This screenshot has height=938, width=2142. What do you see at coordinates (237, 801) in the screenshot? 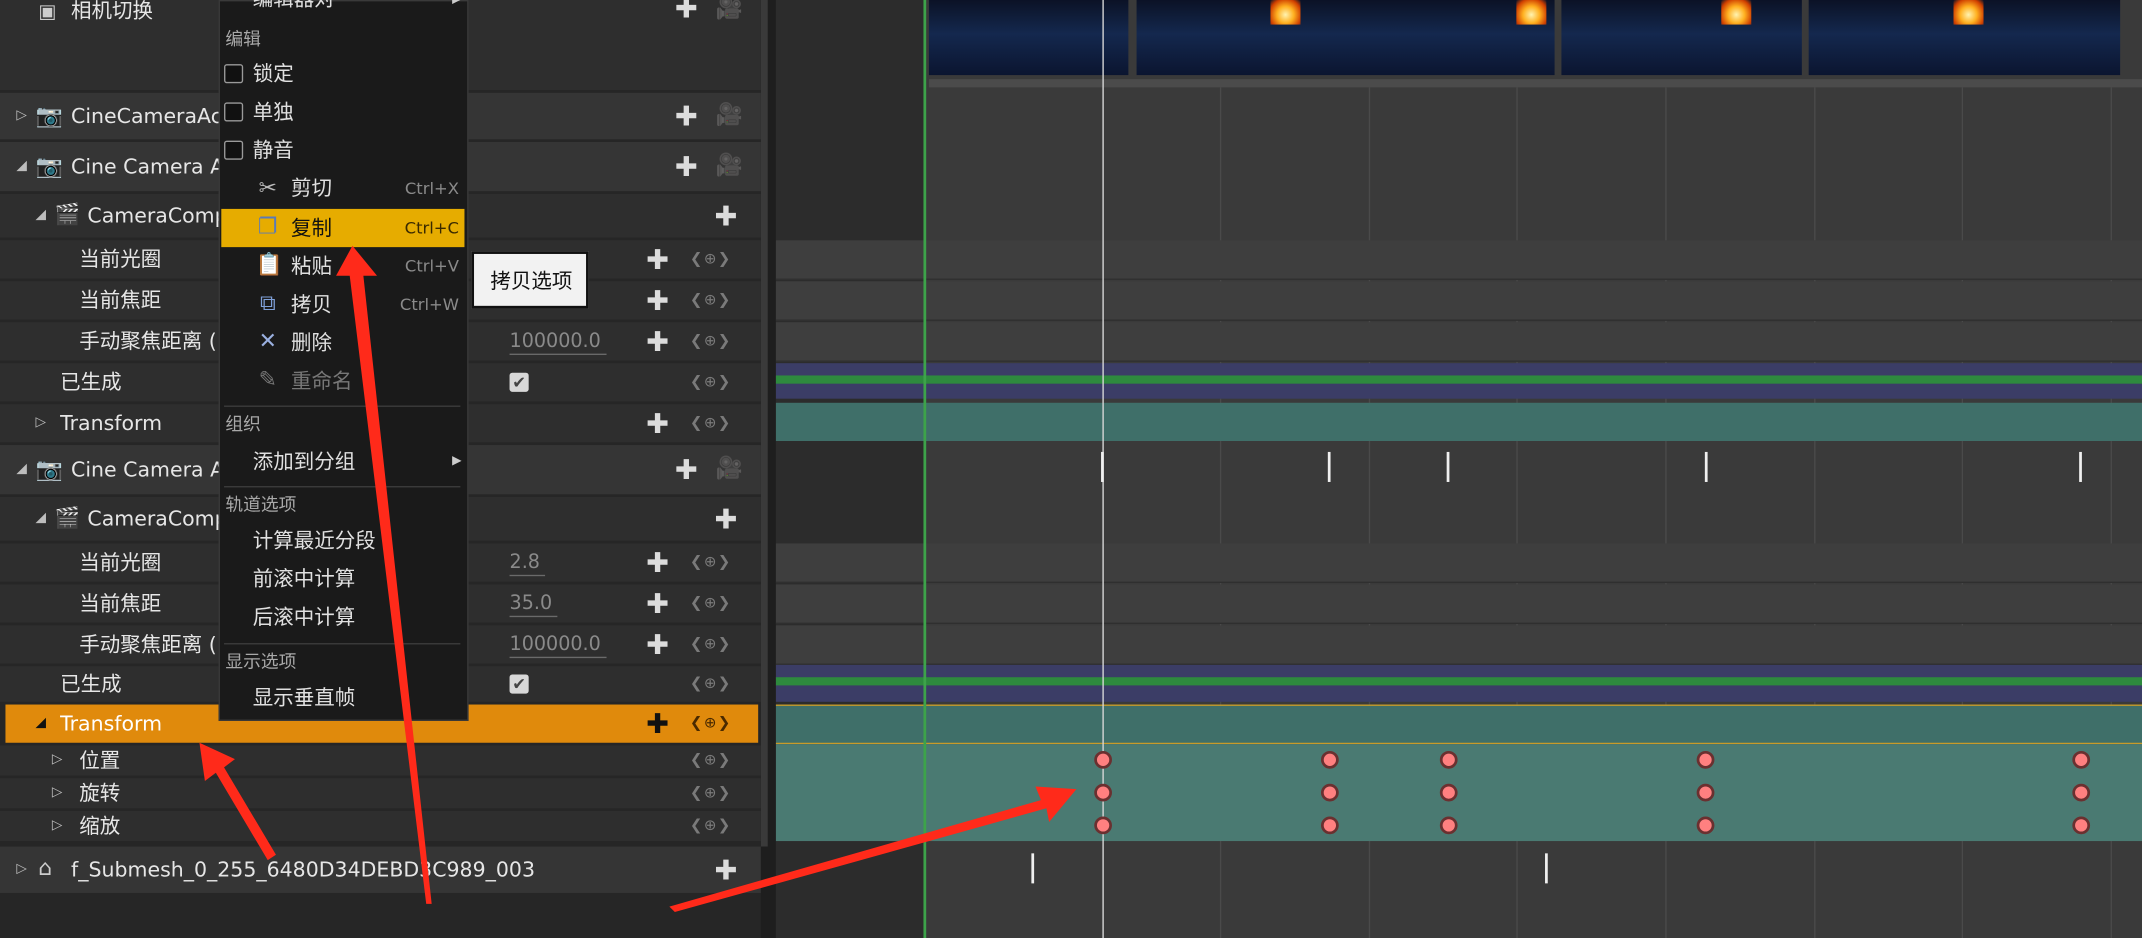
I see `annotation-arrow-to-transform` at bounding box center [237, 801].